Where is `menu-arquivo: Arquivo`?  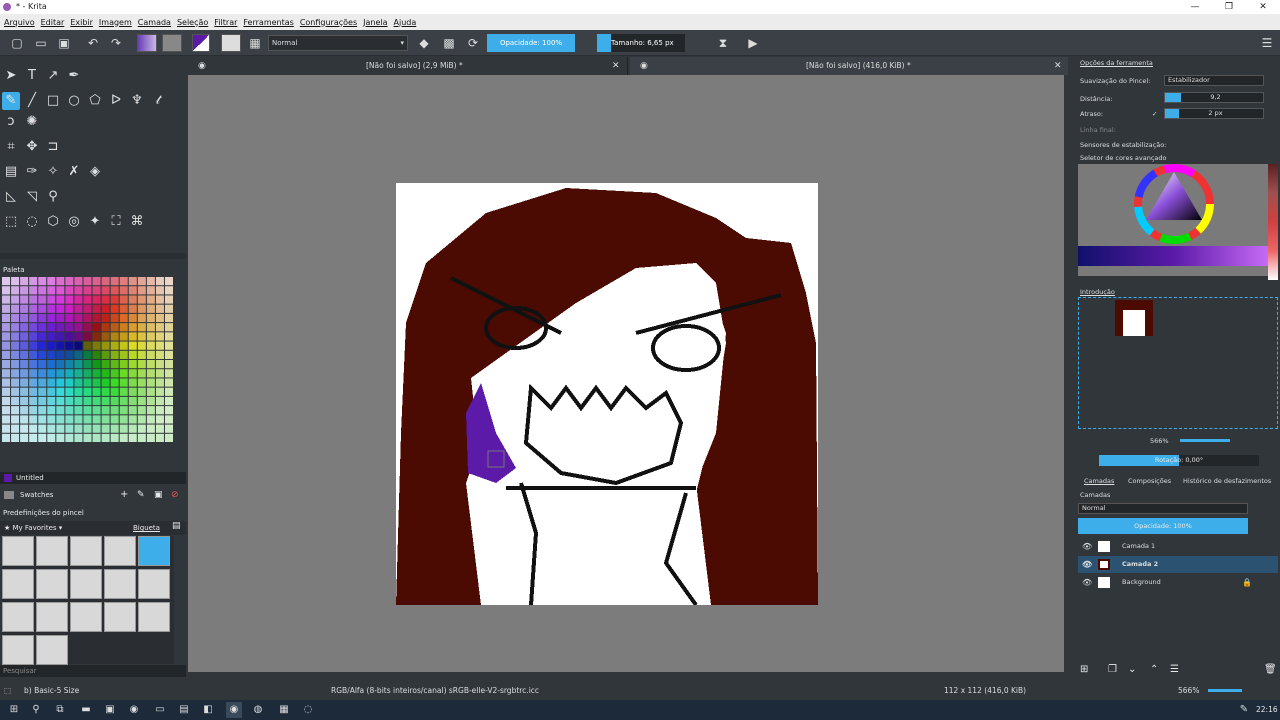
menu-arquivo: Arquivo is located at coordinates (19, 22).